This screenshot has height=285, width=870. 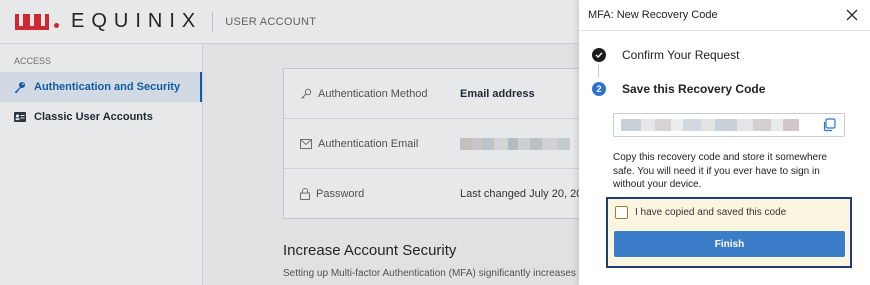 I want to click on copy-icon, so click(x=829, y=125).